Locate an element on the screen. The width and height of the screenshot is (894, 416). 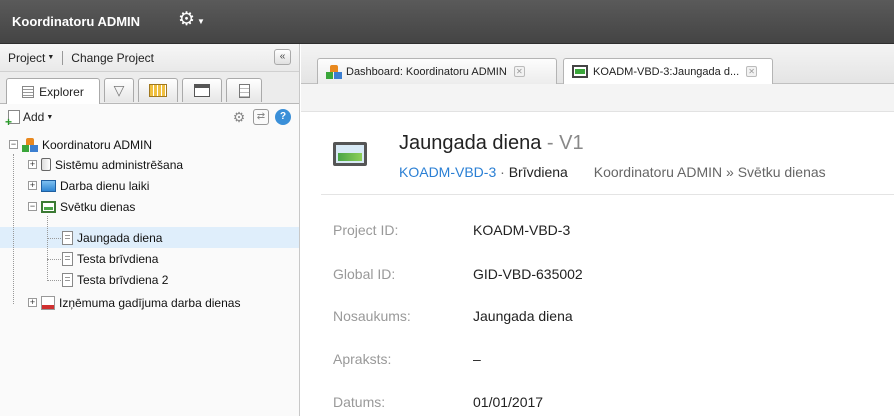
field-label: Apraksts: is located at coordinates (362, 359).